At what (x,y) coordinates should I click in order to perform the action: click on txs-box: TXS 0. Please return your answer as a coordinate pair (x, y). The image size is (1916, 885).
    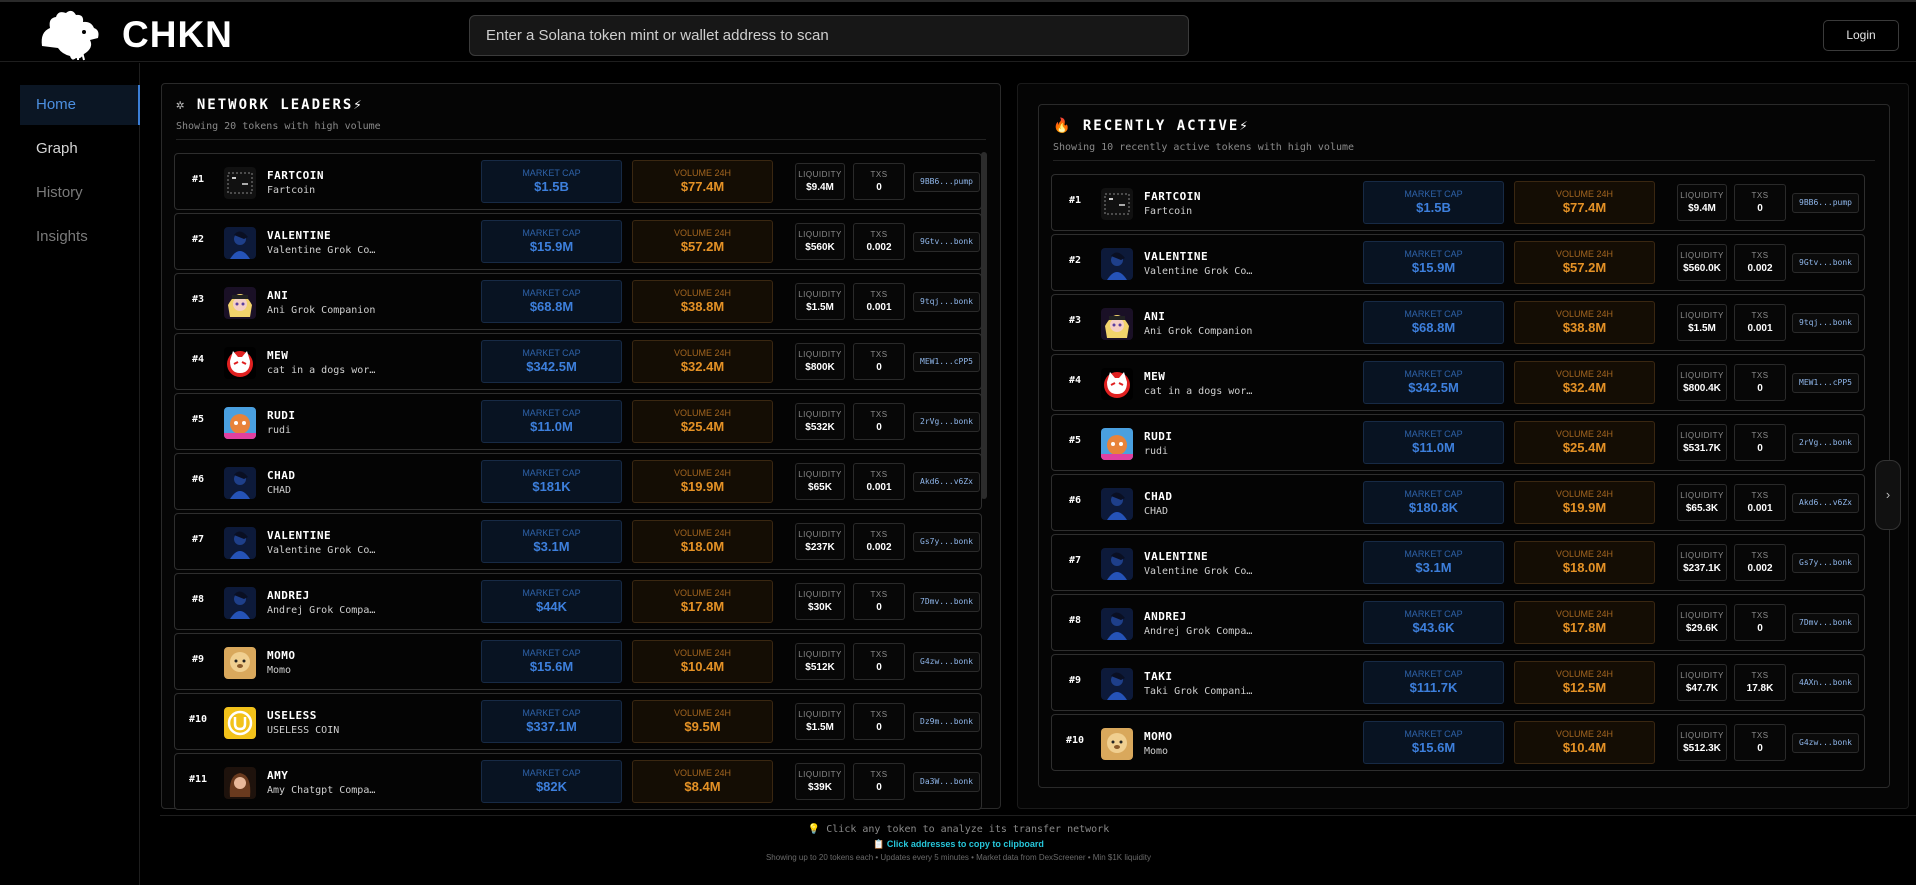
    Looking at the image, I should click on (1760, 202).